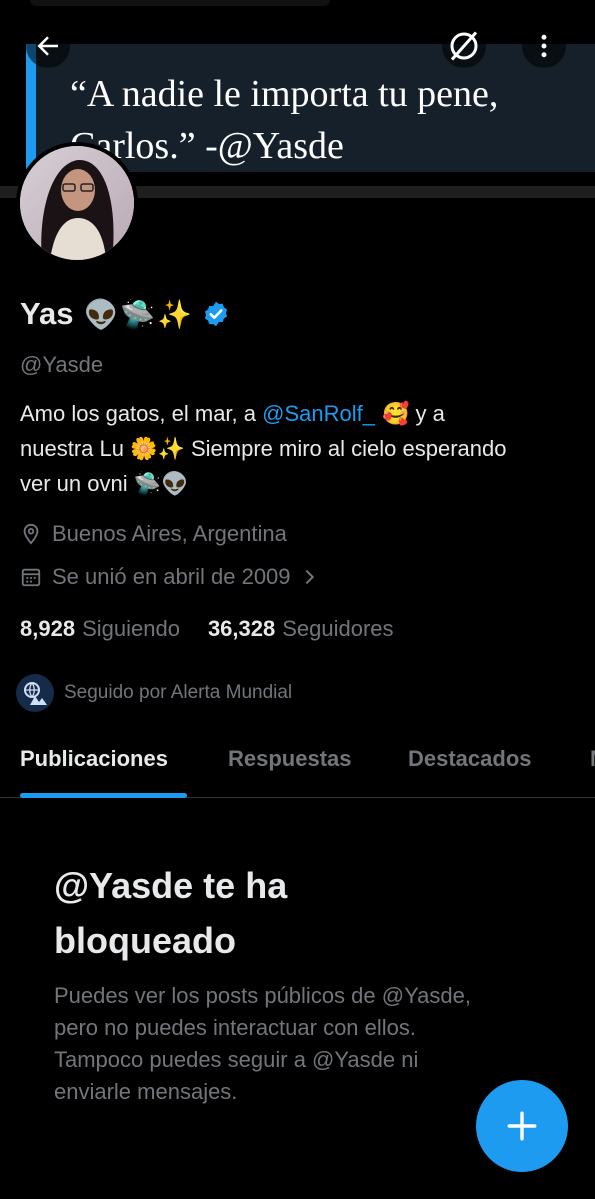 Image resolution: width=595 pixels, height=1199 pixels. I want to click on follower-avatar, so click(35, 693).